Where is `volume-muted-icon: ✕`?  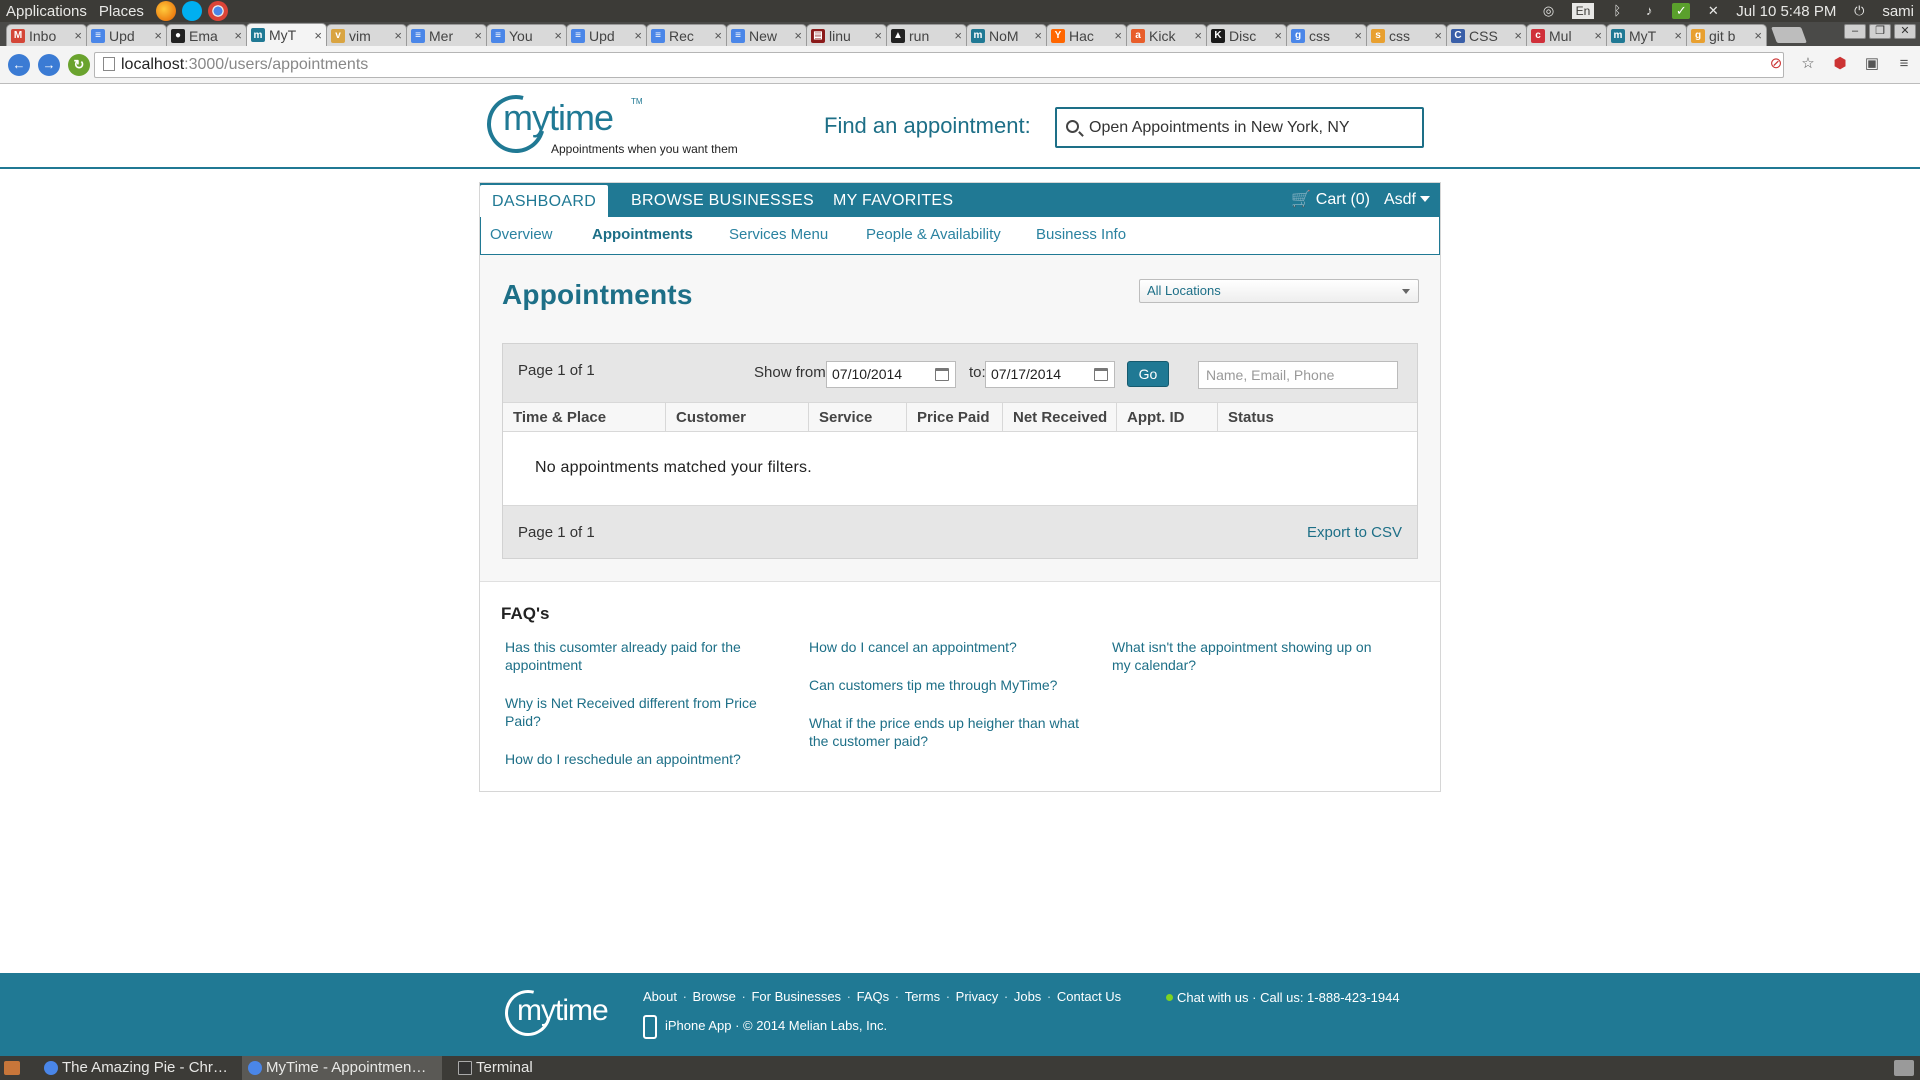
volume-muted-icon: ✕ is located at coordinates (1713, 11).